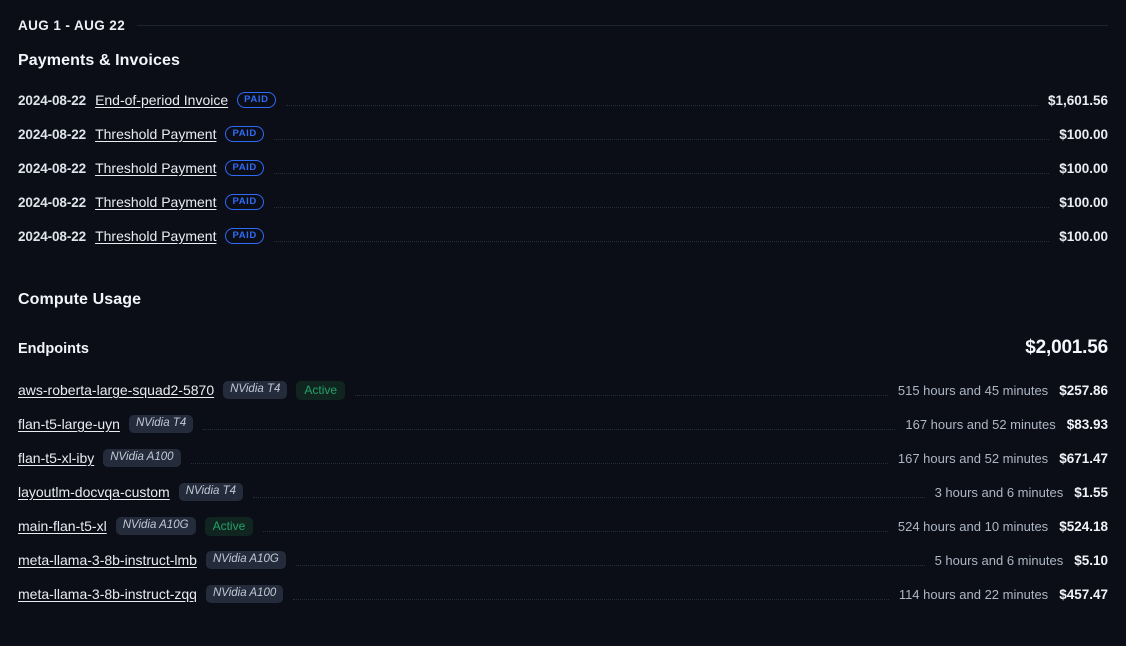 The width and height of the screenshot is (1126, 646). What do you see at coordinates (99, 60) in the screenshot?
I see `payments-section-title: Payments & Invoices` at bounding box center [99, 60].